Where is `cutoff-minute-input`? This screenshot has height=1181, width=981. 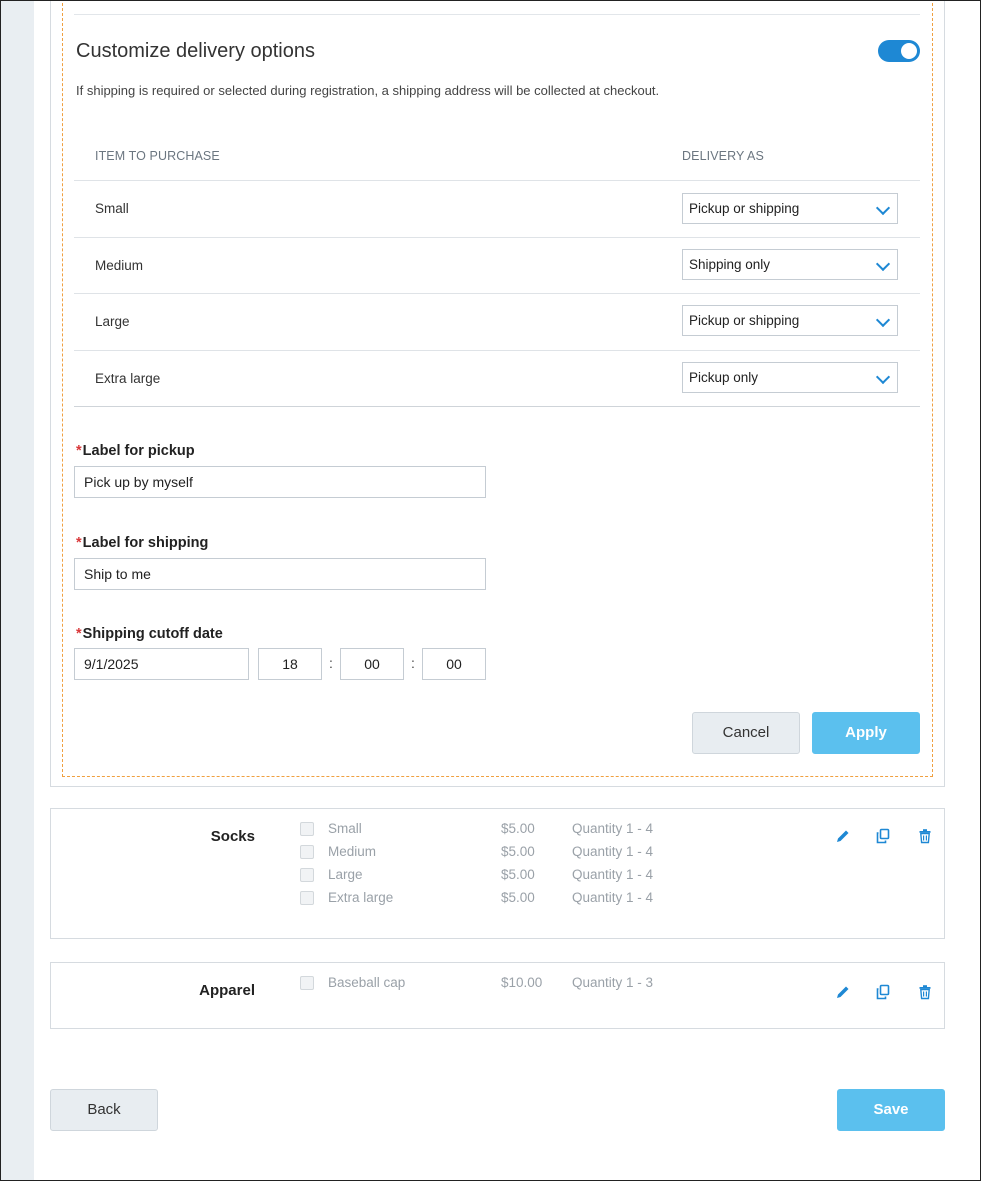 cutoff-minute-input is located at coordinates (372, 664).